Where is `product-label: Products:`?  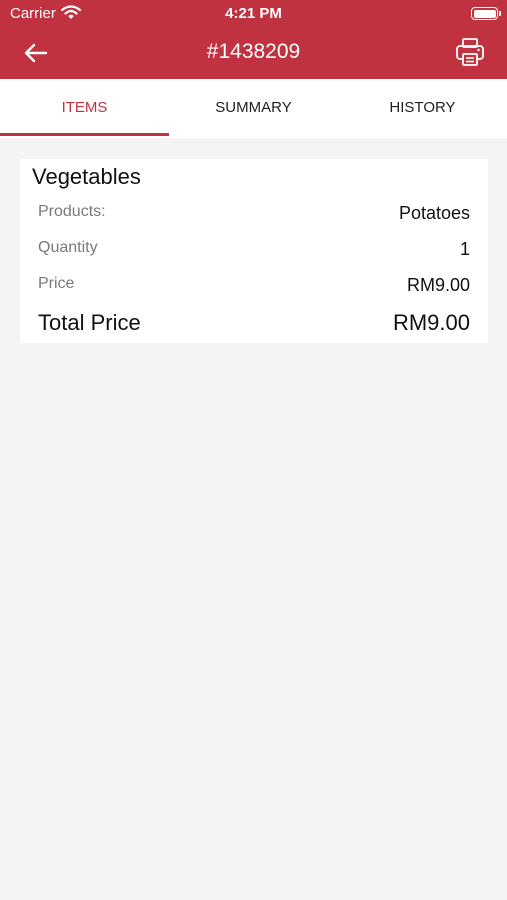
product-label: Products: is located at coordinates (72, 211).